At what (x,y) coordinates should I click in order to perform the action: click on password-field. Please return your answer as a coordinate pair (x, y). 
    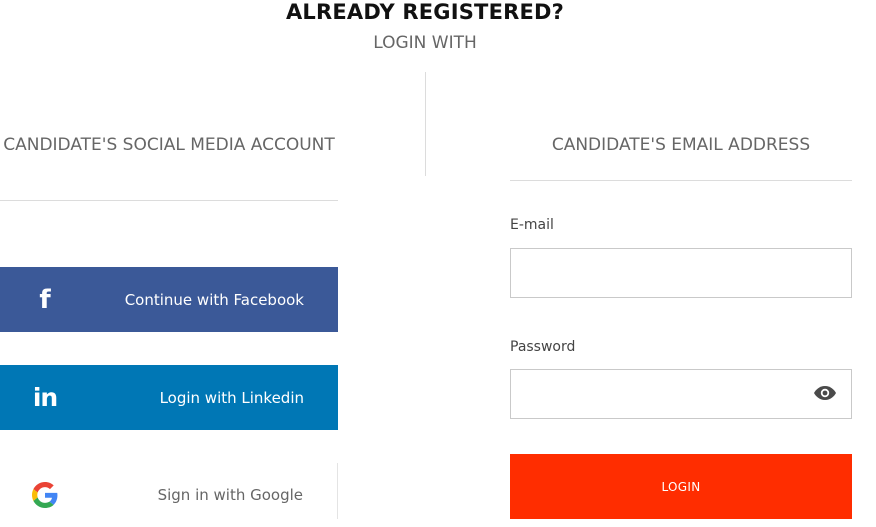
    Looking at the image, I should click on (681, 394).